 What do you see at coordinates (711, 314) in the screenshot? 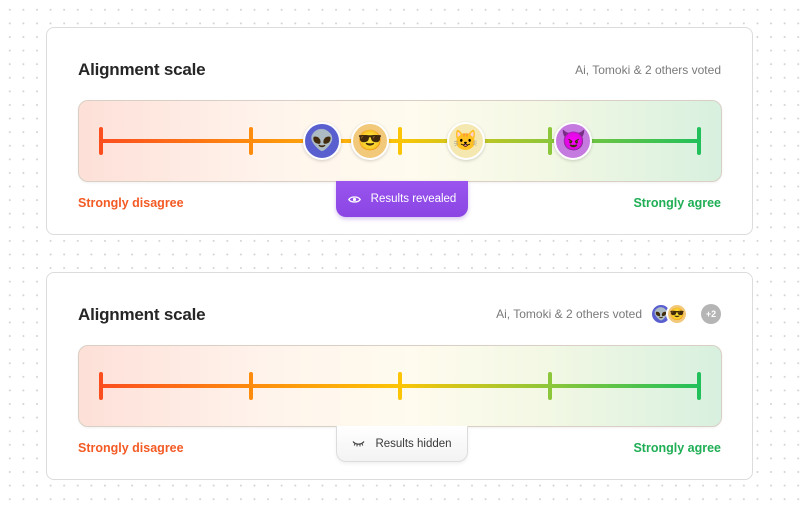
I see `more-voters-badge: +2` at bounding box center [711, 314].